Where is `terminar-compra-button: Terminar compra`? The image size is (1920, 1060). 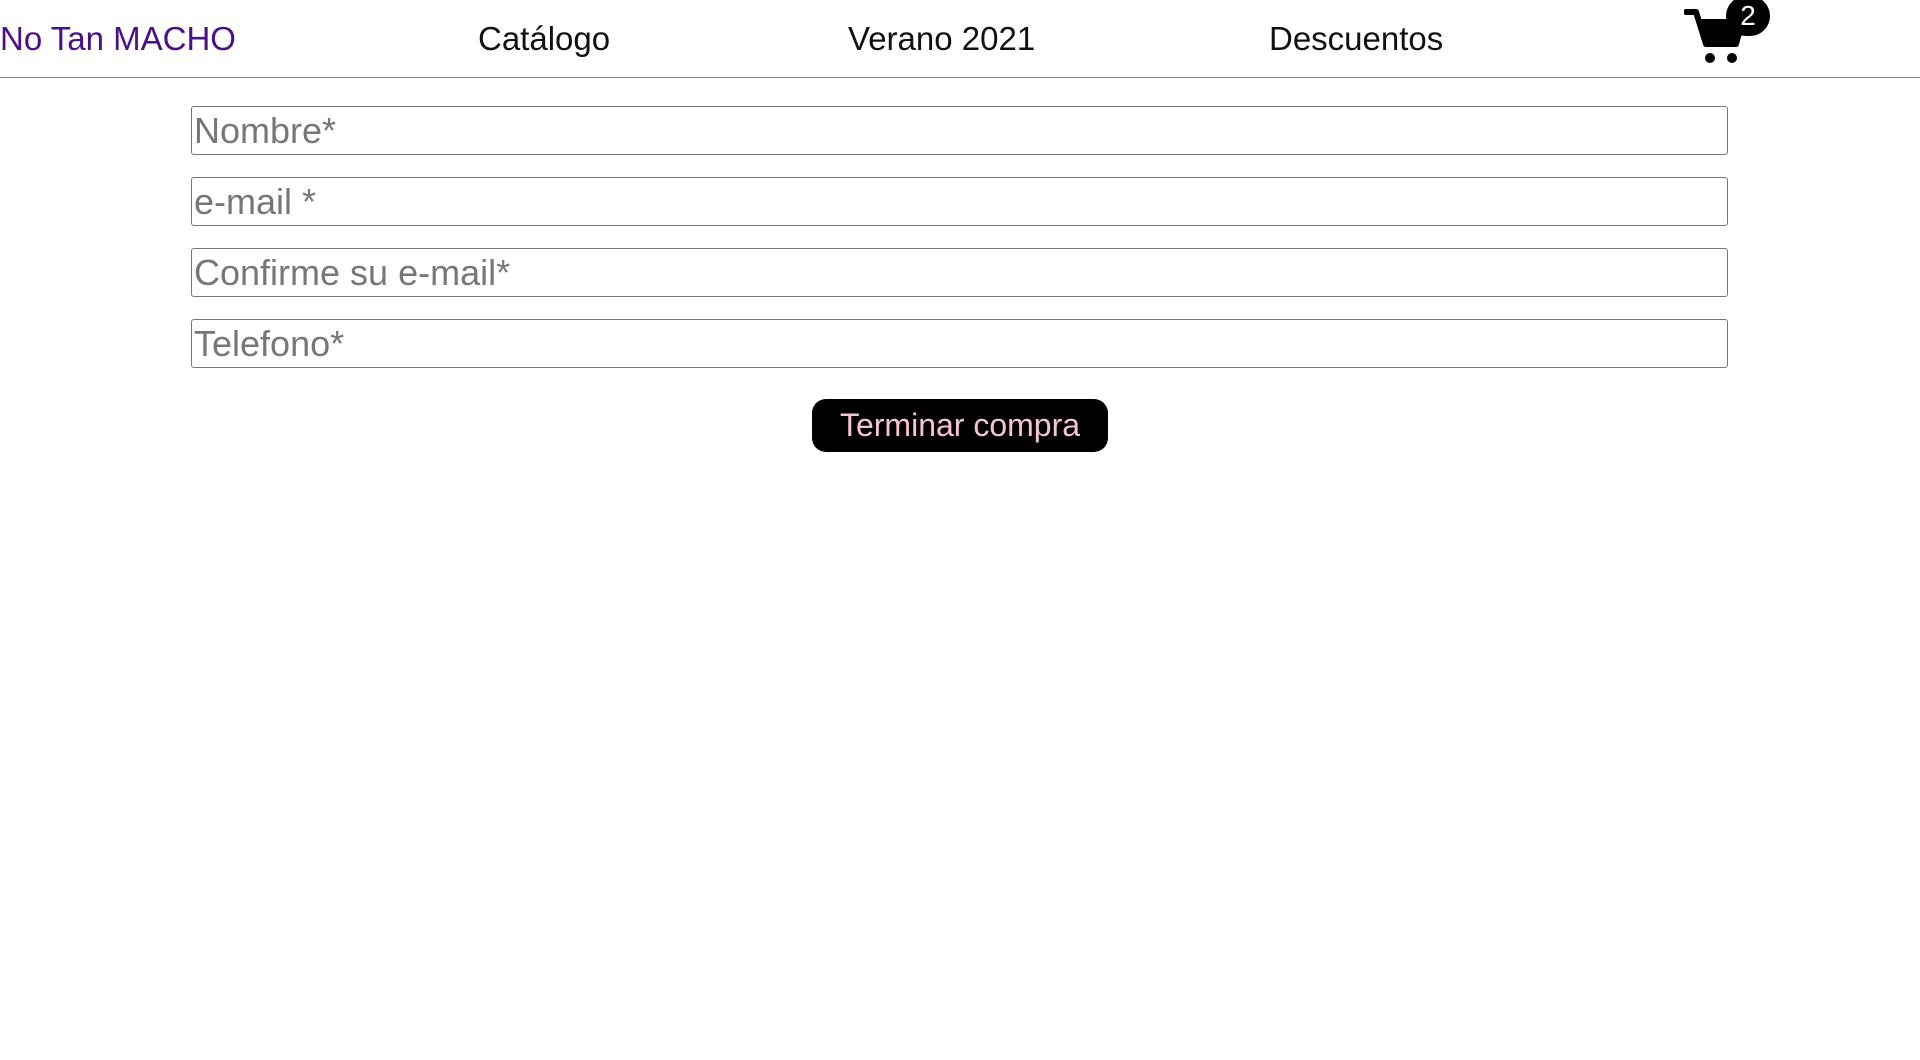
terminar-compra-button: Terminar compra is located at coordinates (960, 425).